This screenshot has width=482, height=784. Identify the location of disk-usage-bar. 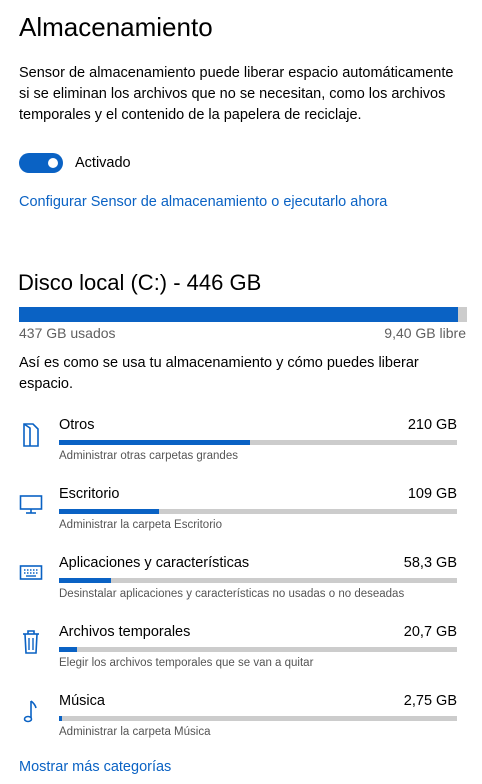
(243, 314).